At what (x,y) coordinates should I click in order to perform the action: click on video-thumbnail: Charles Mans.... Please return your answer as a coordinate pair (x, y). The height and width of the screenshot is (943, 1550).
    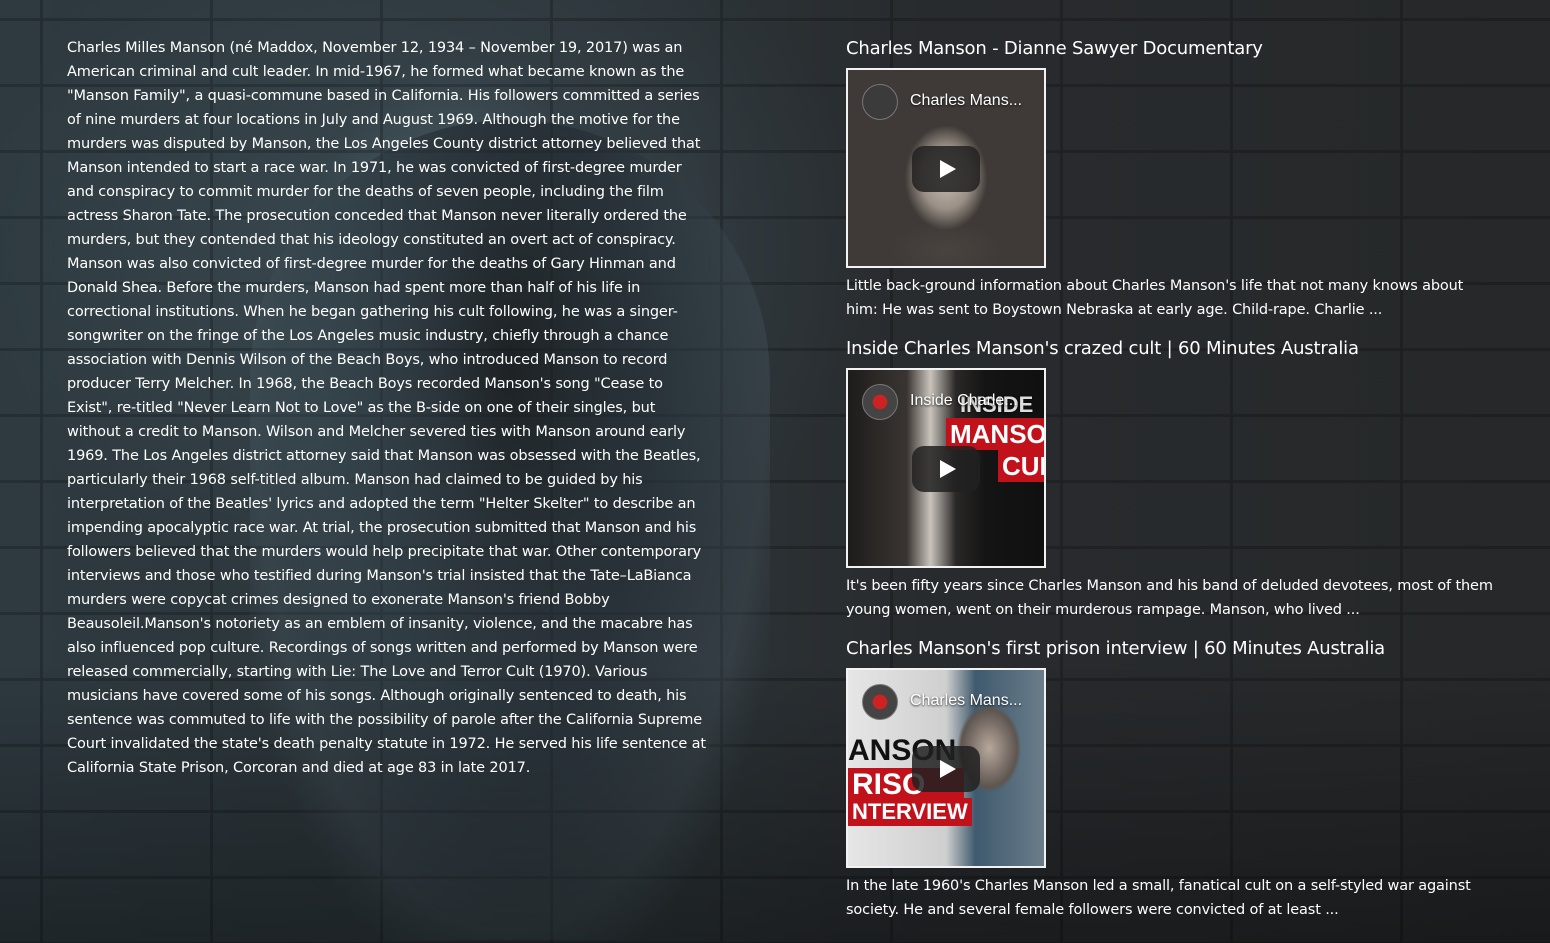
    Looking at the image, I should click on (946, 168).